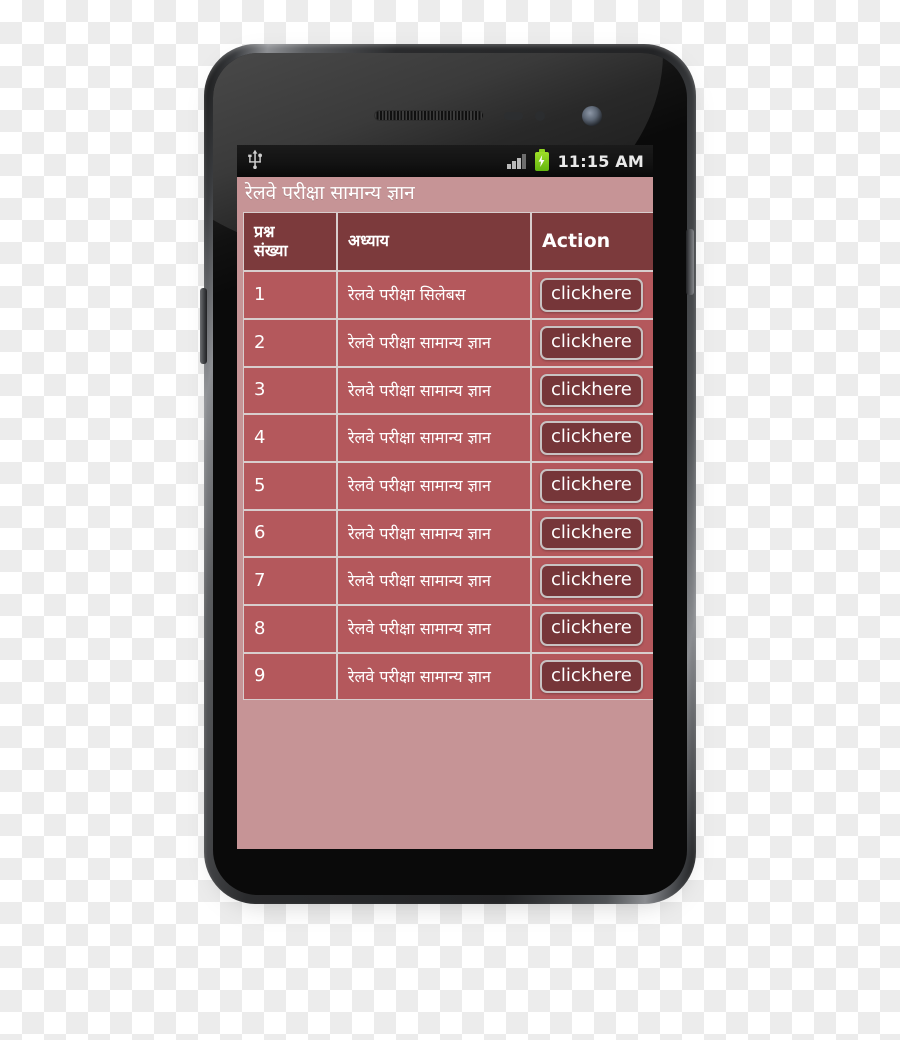 This screenshot has height=1040, width=900. Describe the element at coordinates (513, 116) in the screenshot. I see `proximity-sensor` at that location.